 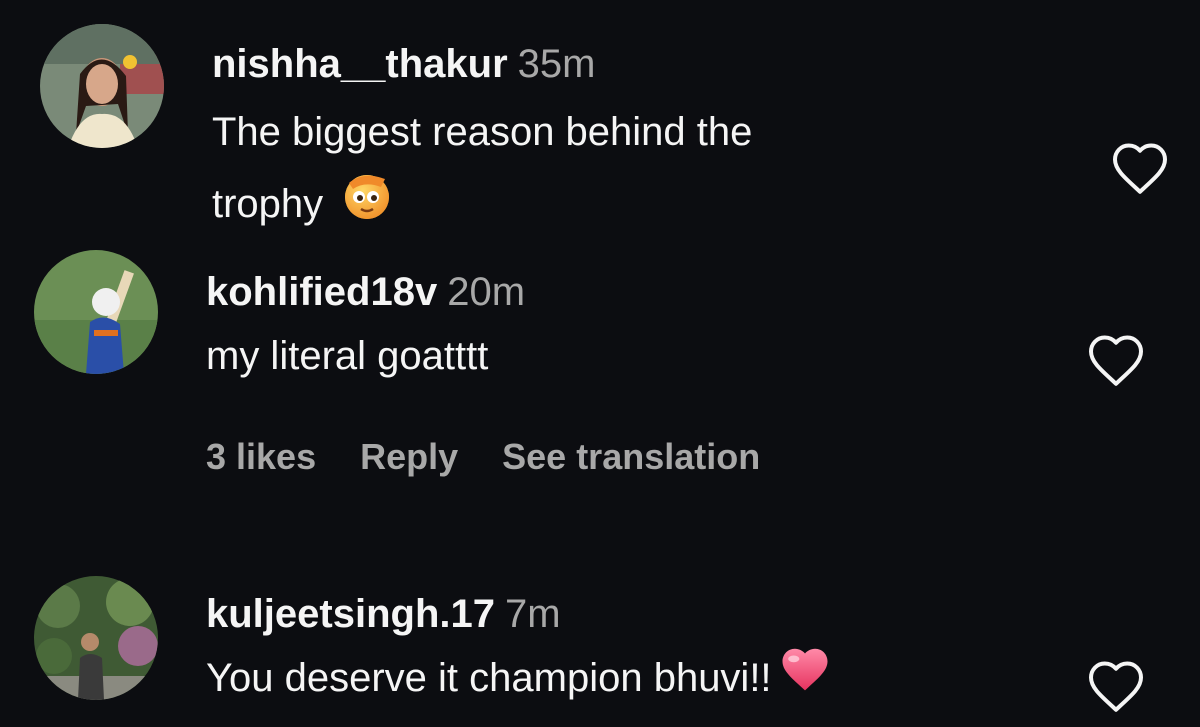 What do you see at coordinates (360, 64) in the screenshot?
I see `comment-username: nishha__thakur` at bounding box center [360, 64].